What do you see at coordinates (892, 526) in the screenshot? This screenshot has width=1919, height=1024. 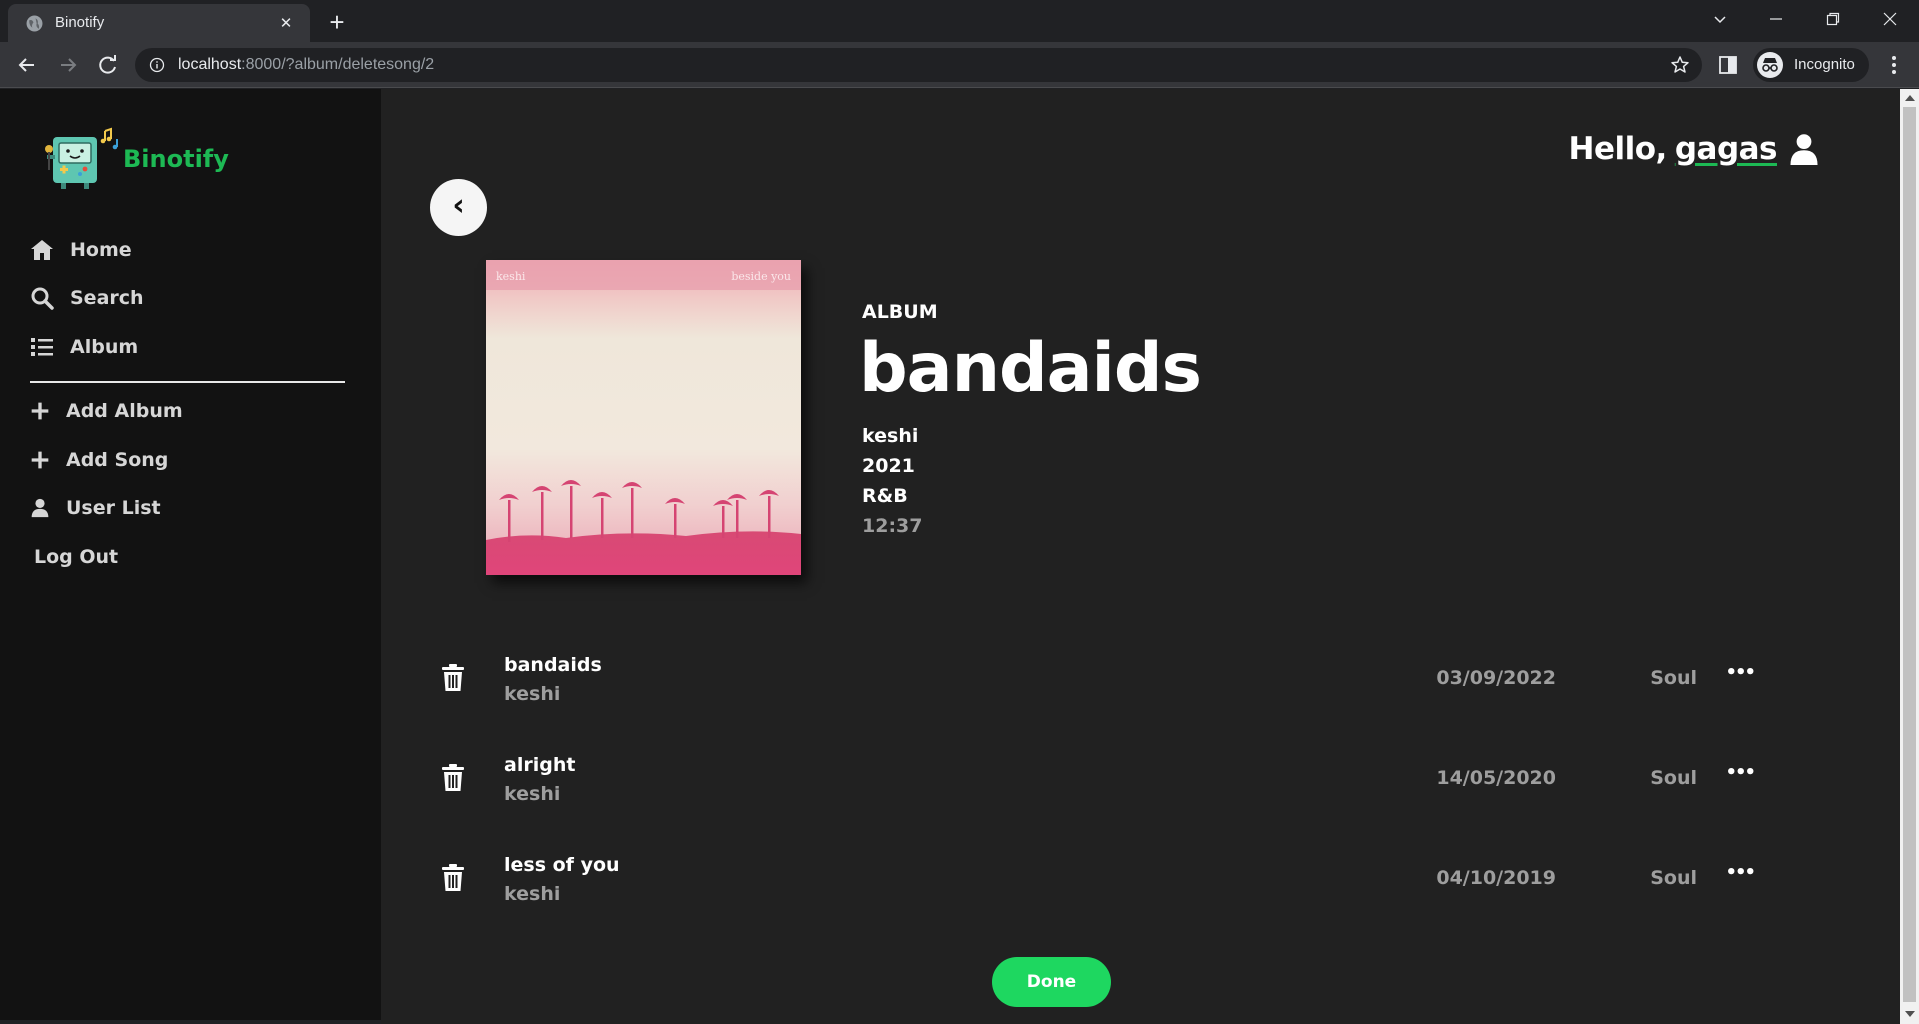 I see `album-duration: 12:37` at bounding box center [892, 526].